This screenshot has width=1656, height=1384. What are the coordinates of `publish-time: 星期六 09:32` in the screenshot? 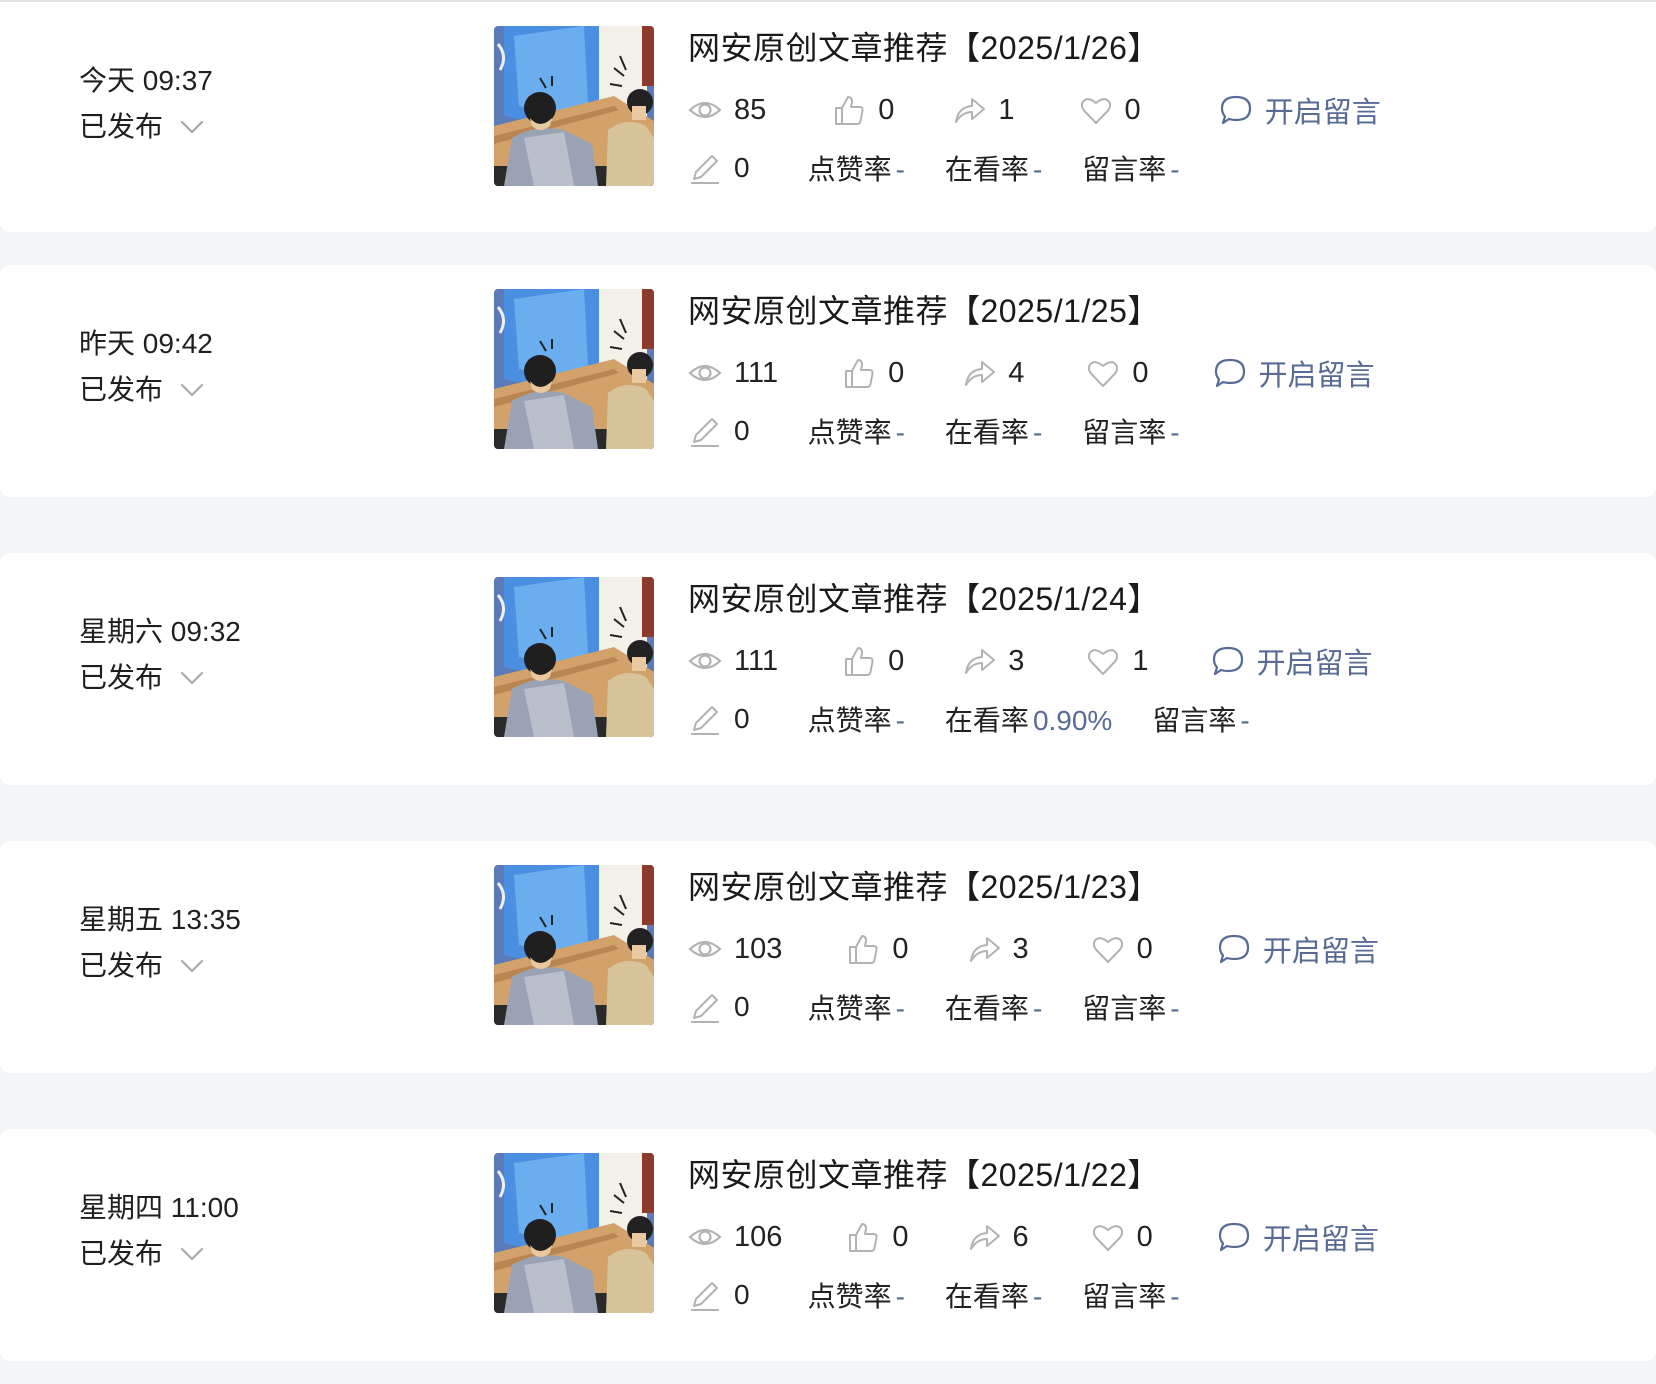 It's located at (160, 631).